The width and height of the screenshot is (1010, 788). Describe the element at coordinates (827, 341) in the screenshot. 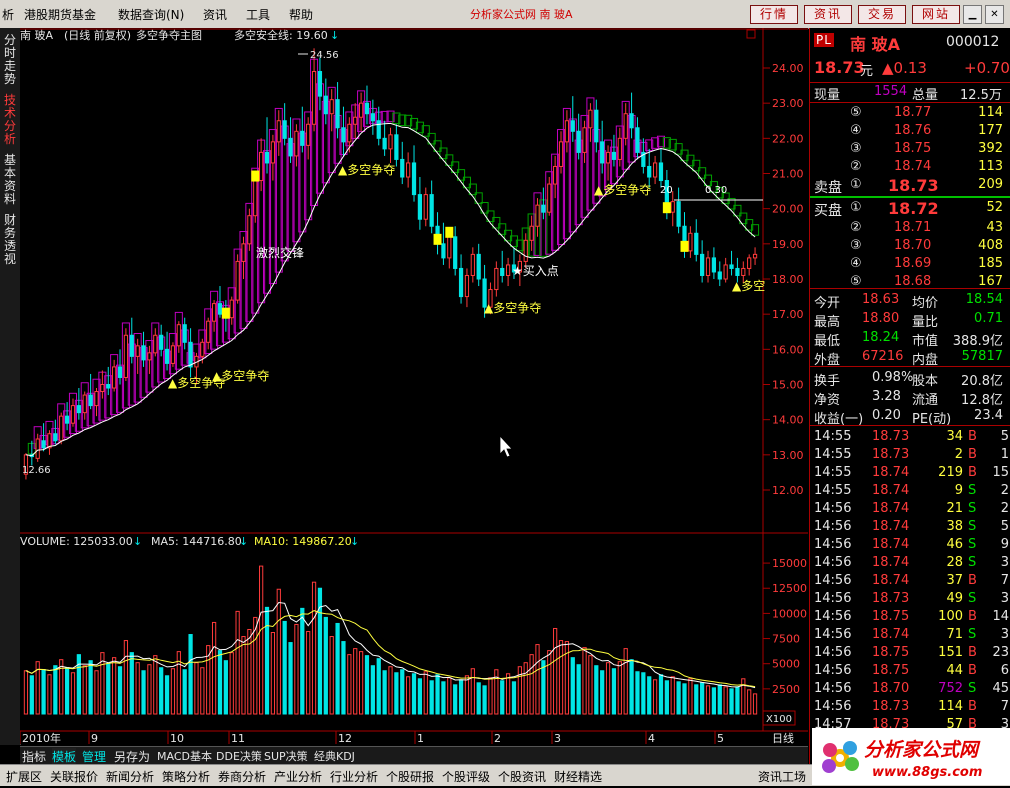

I see `stat-label: 最低` at that location.